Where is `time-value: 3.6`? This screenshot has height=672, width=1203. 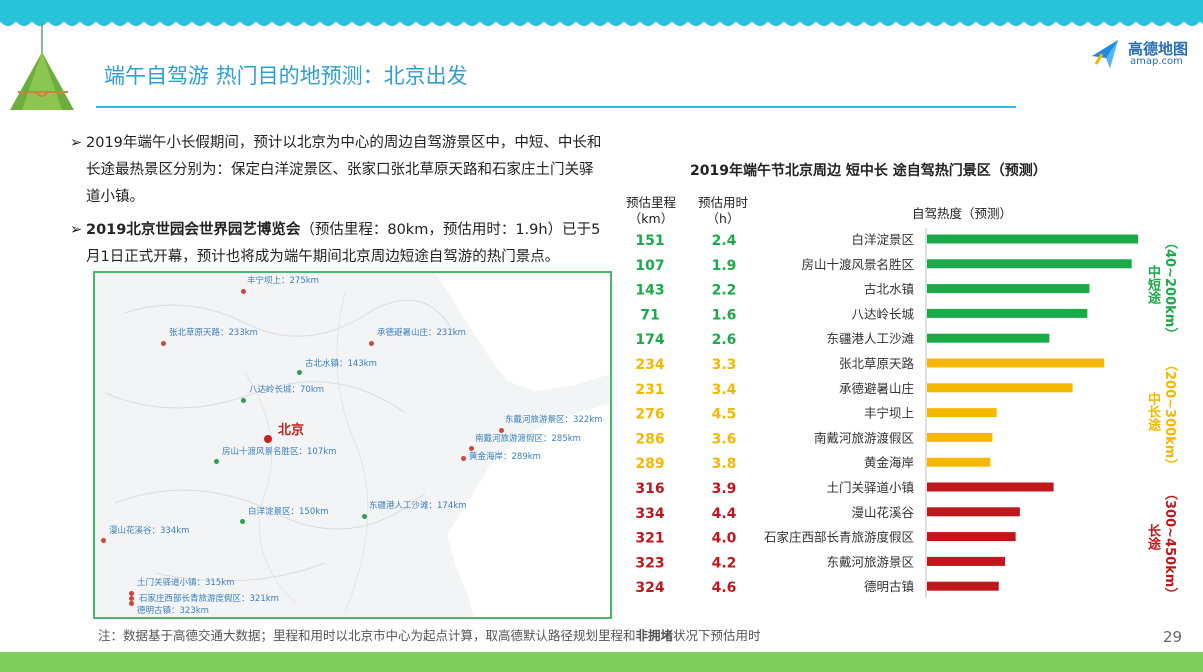 time-value: 3.6 is located at coordinates (724, 439).